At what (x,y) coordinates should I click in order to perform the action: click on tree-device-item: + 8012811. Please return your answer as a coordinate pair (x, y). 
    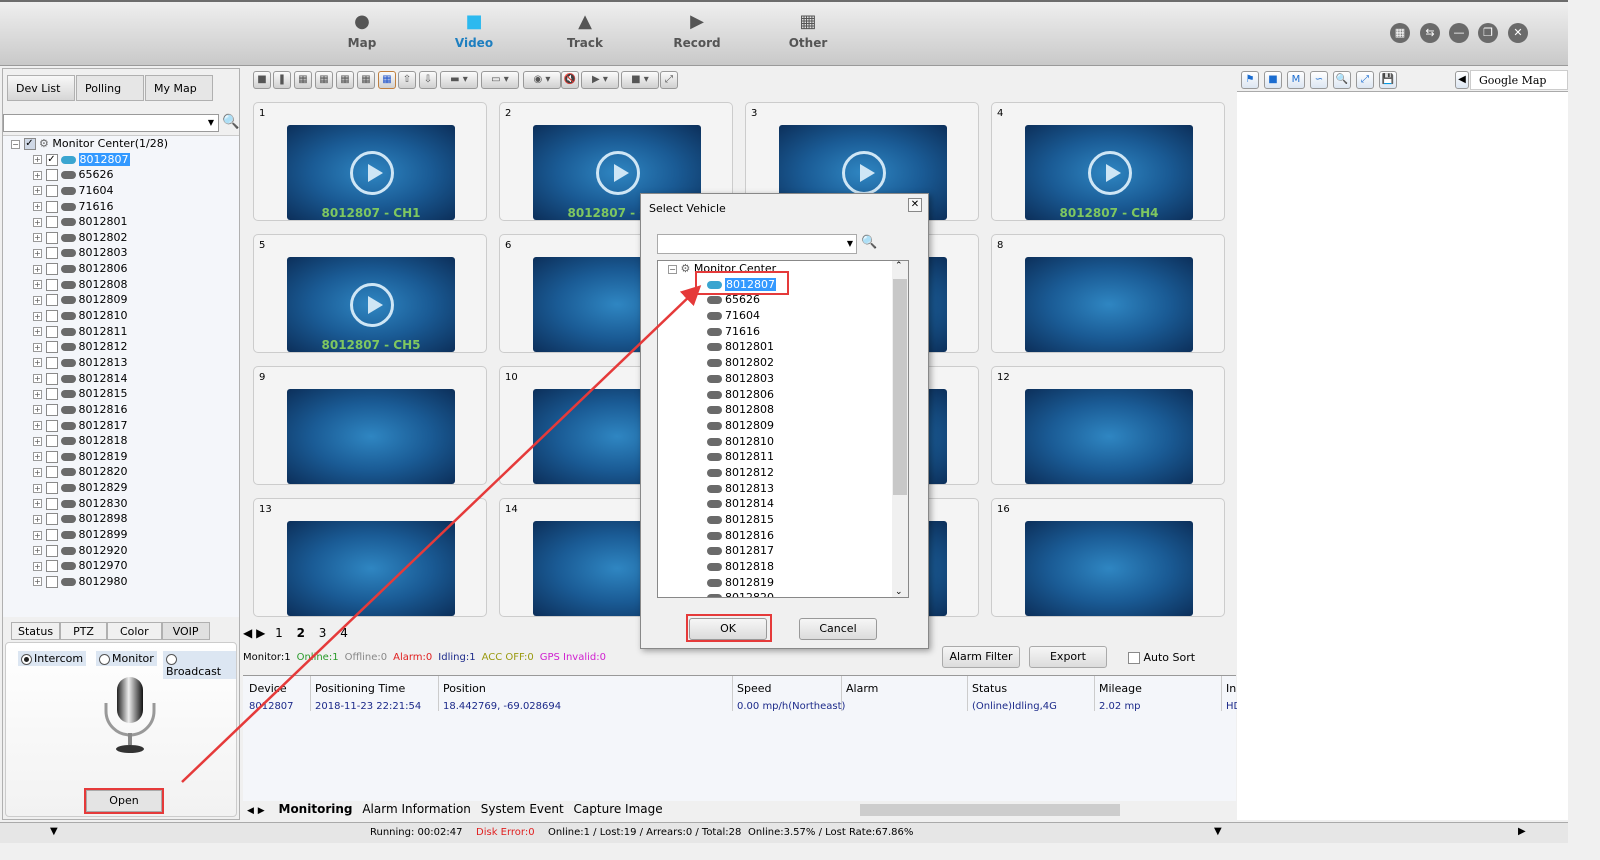
    Looking at the image, I should click on (121, 332).